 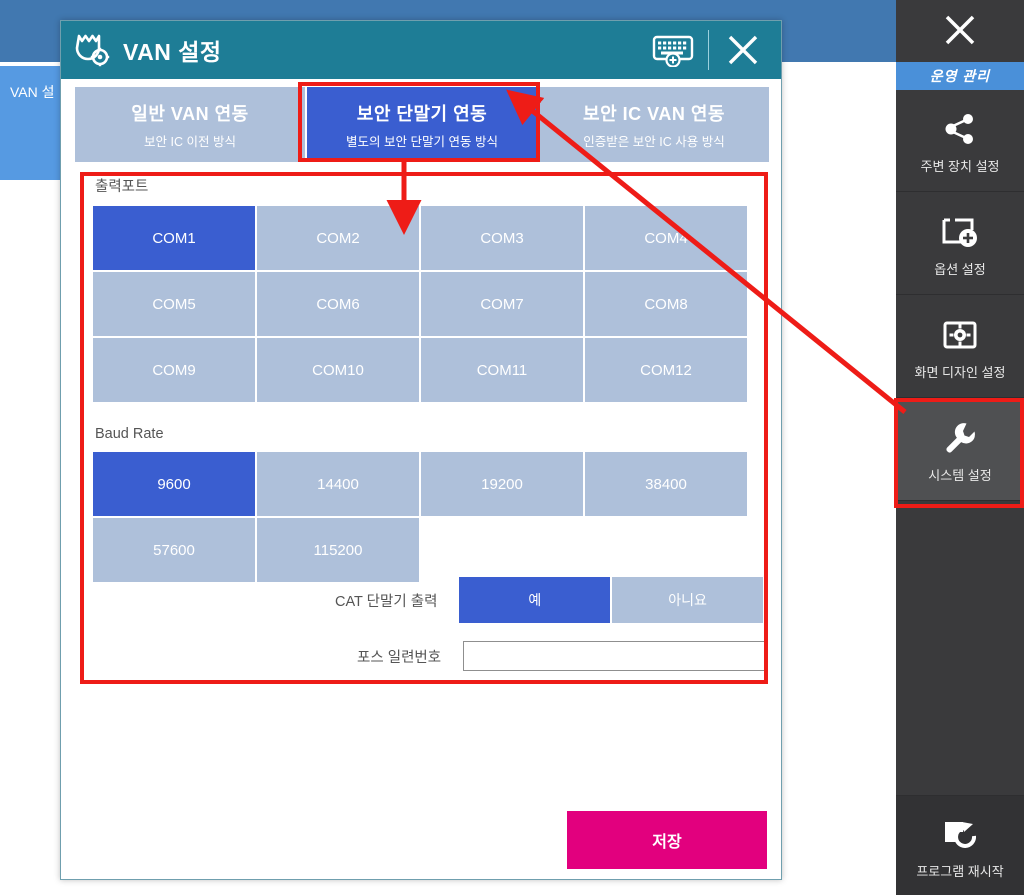 I want to click on cat-output-no-button: 아니요, so click(x=687, y=600).